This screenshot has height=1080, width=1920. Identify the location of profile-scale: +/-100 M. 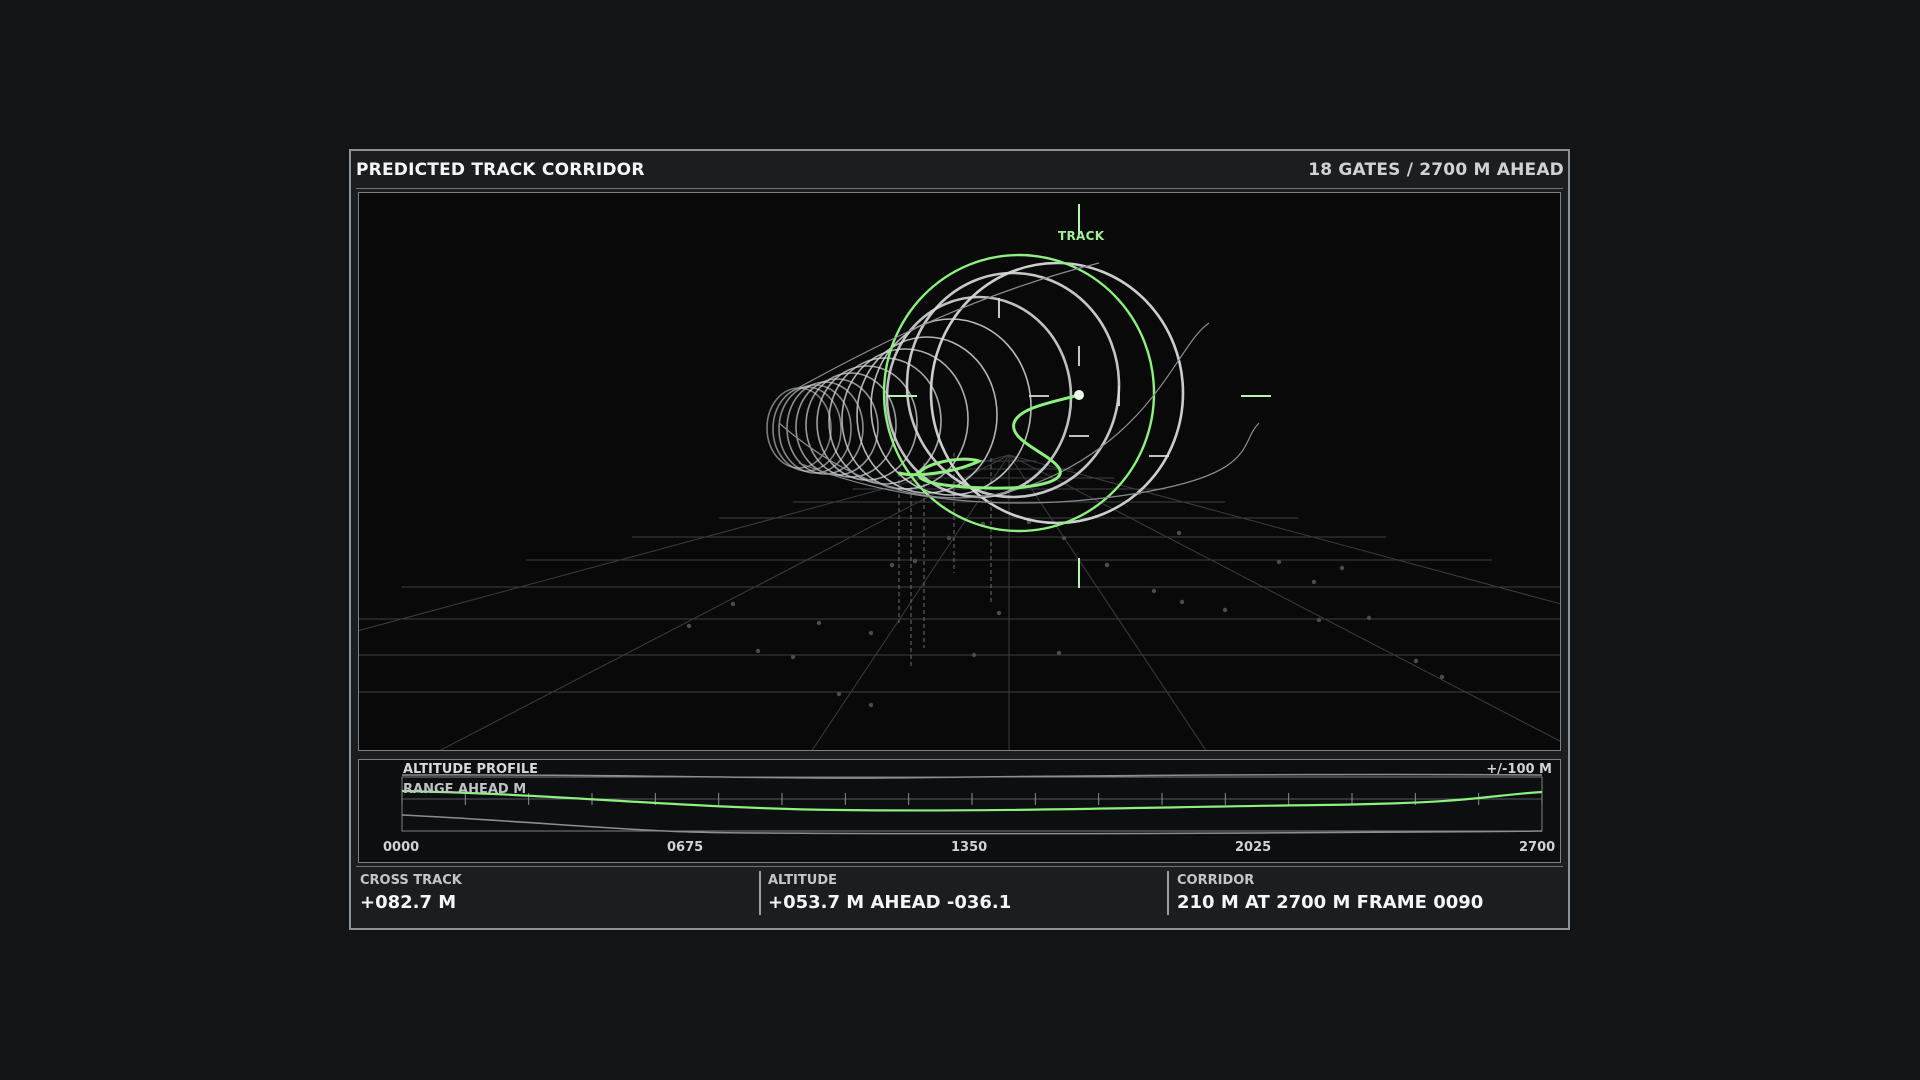
(1519, 769).